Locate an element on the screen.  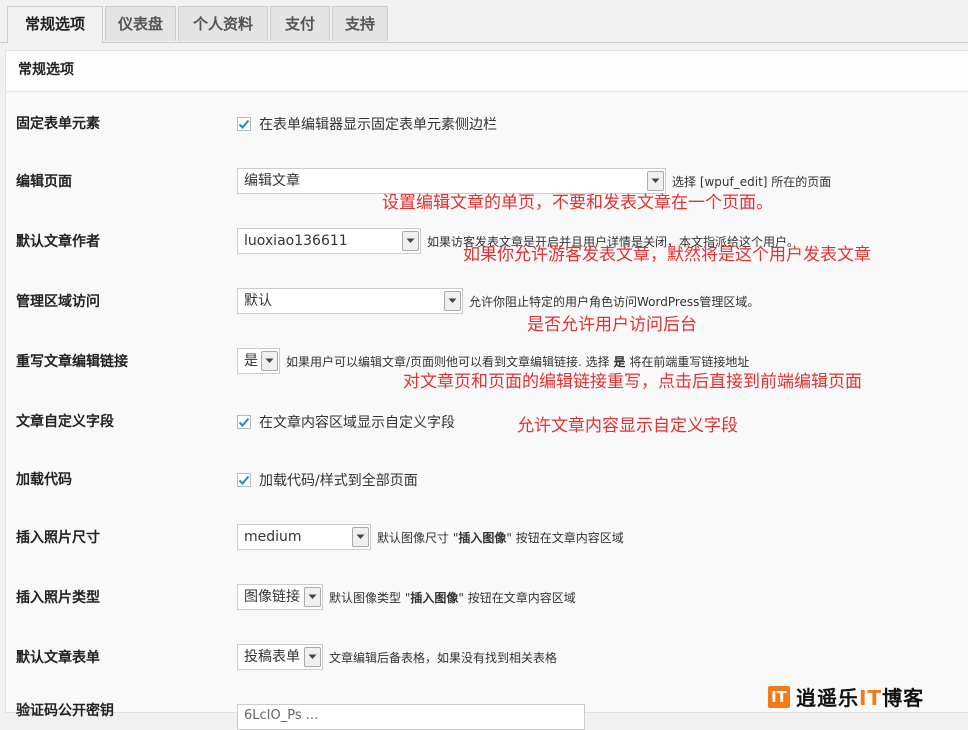
label-sticky-form: 固定表单元素 is located at coordinates (58, 124).